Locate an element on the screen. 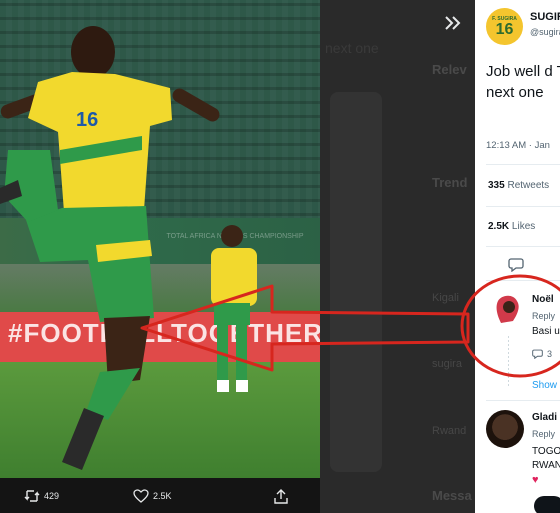 The width and height of the screenshot is (560, 513). retweet-icon is located at coordinates (32, 496).